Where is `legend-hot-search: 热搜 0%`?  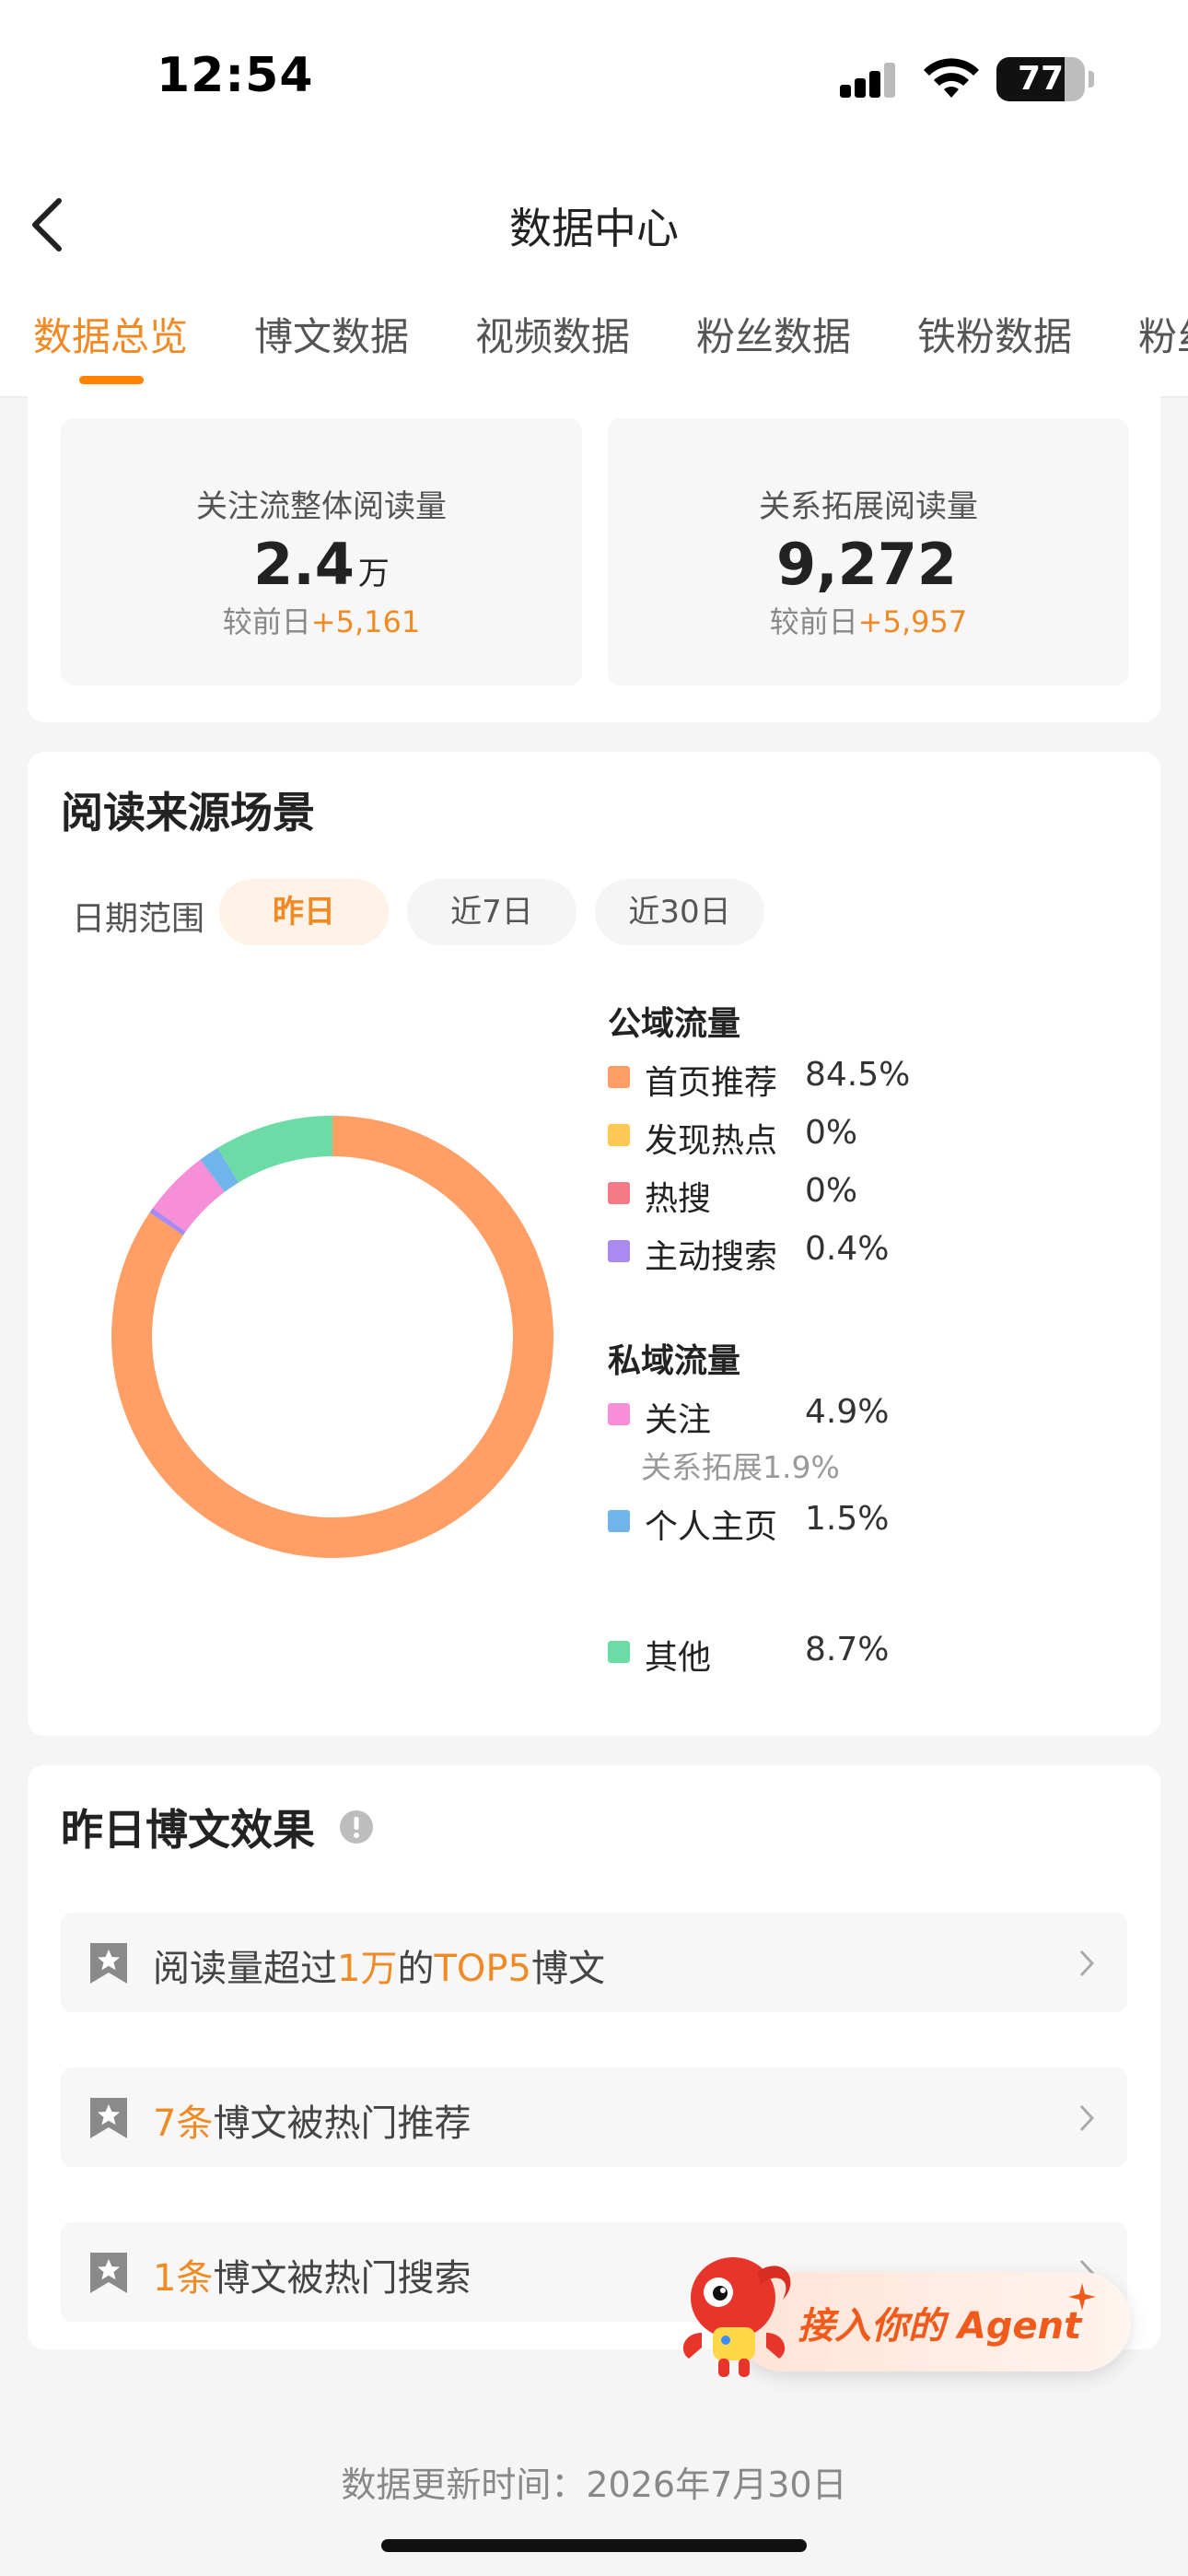 legend-hot-search: 热搜 0% is located at coordinates (792, 1195).